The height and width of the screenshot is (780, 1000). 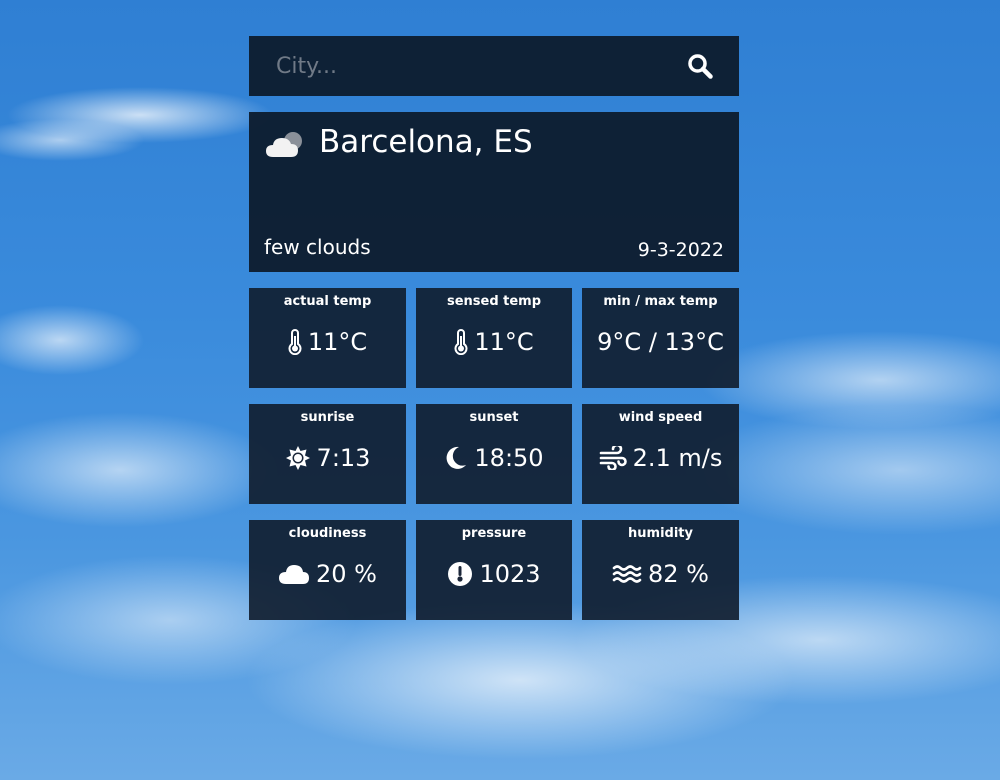 What do you see at coordinates (510, 574) in the screenshot?
I see `pressure-value: 1023` at bounding box center [510, 574].